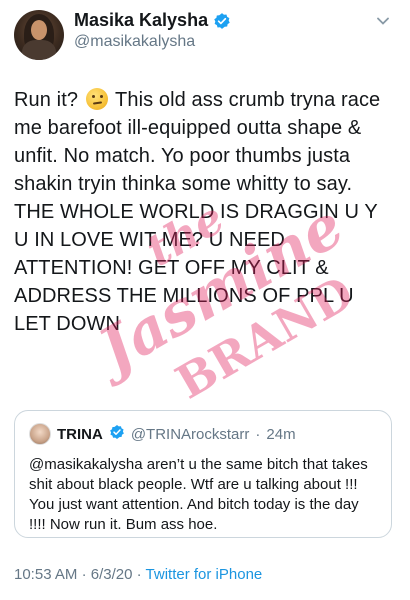  I want to click on thinking-face-emoji-icon, so click(96, 99).